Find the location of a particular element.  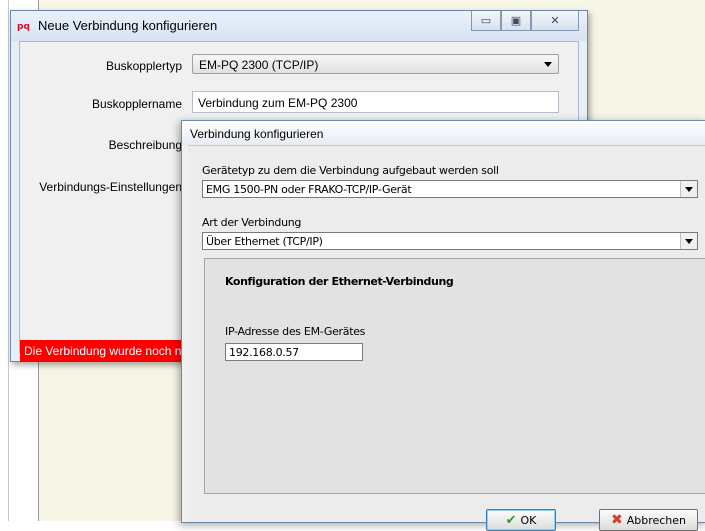

geraetetyp-select: EMG 1500-PN oder FRAKO-TCP/IP-Gerät is located at coordinates (450, 189).